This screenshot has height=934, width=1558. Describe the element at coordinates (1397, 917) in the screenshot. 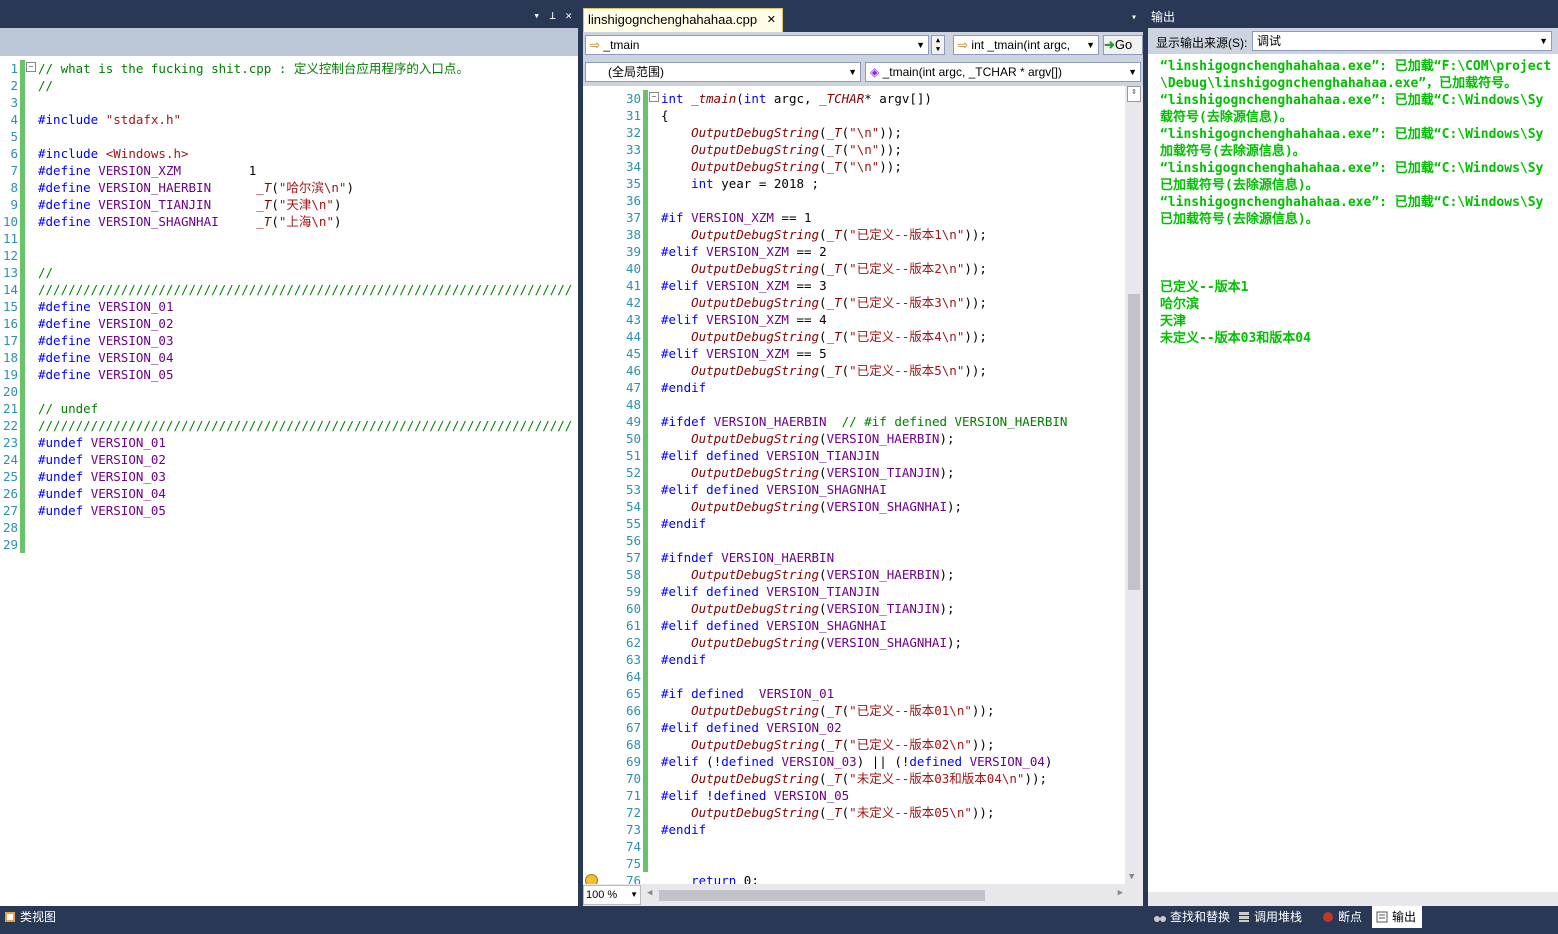

I see `tab-output: 输出` at that location.